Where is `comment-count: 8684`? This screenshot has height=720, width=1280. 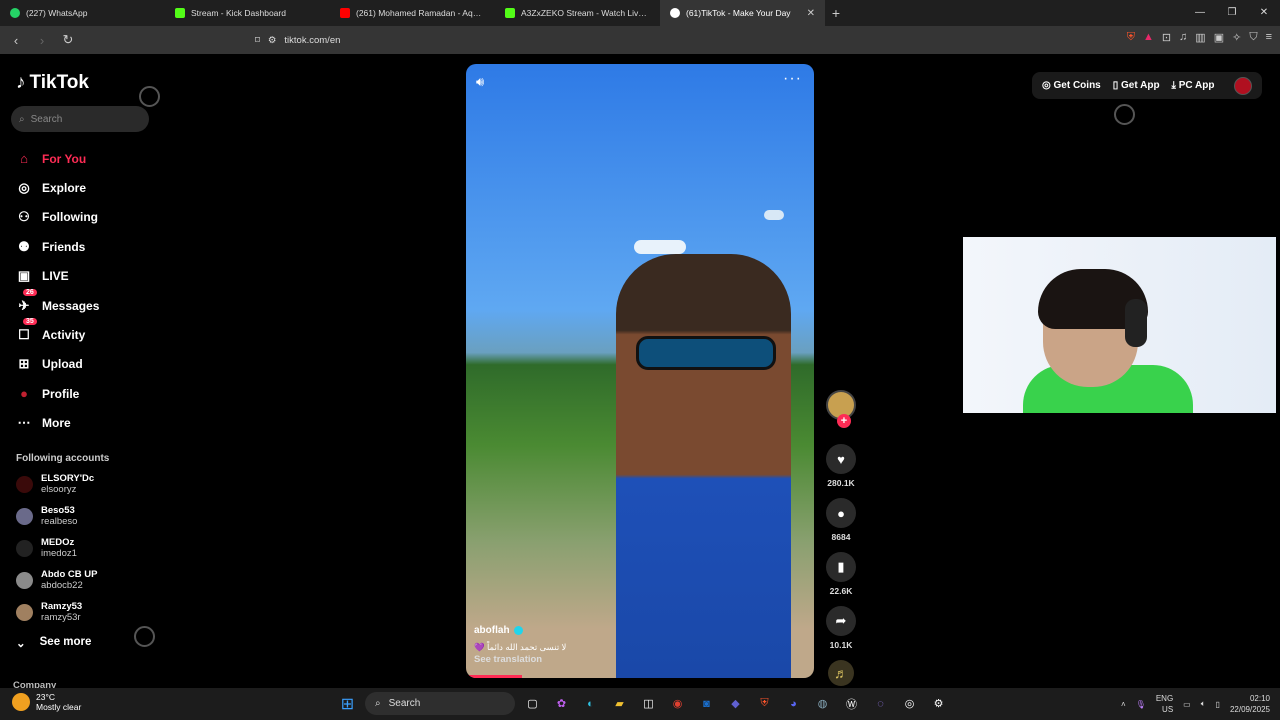
comment-count: 8684 is located at coordinates (841, 537).